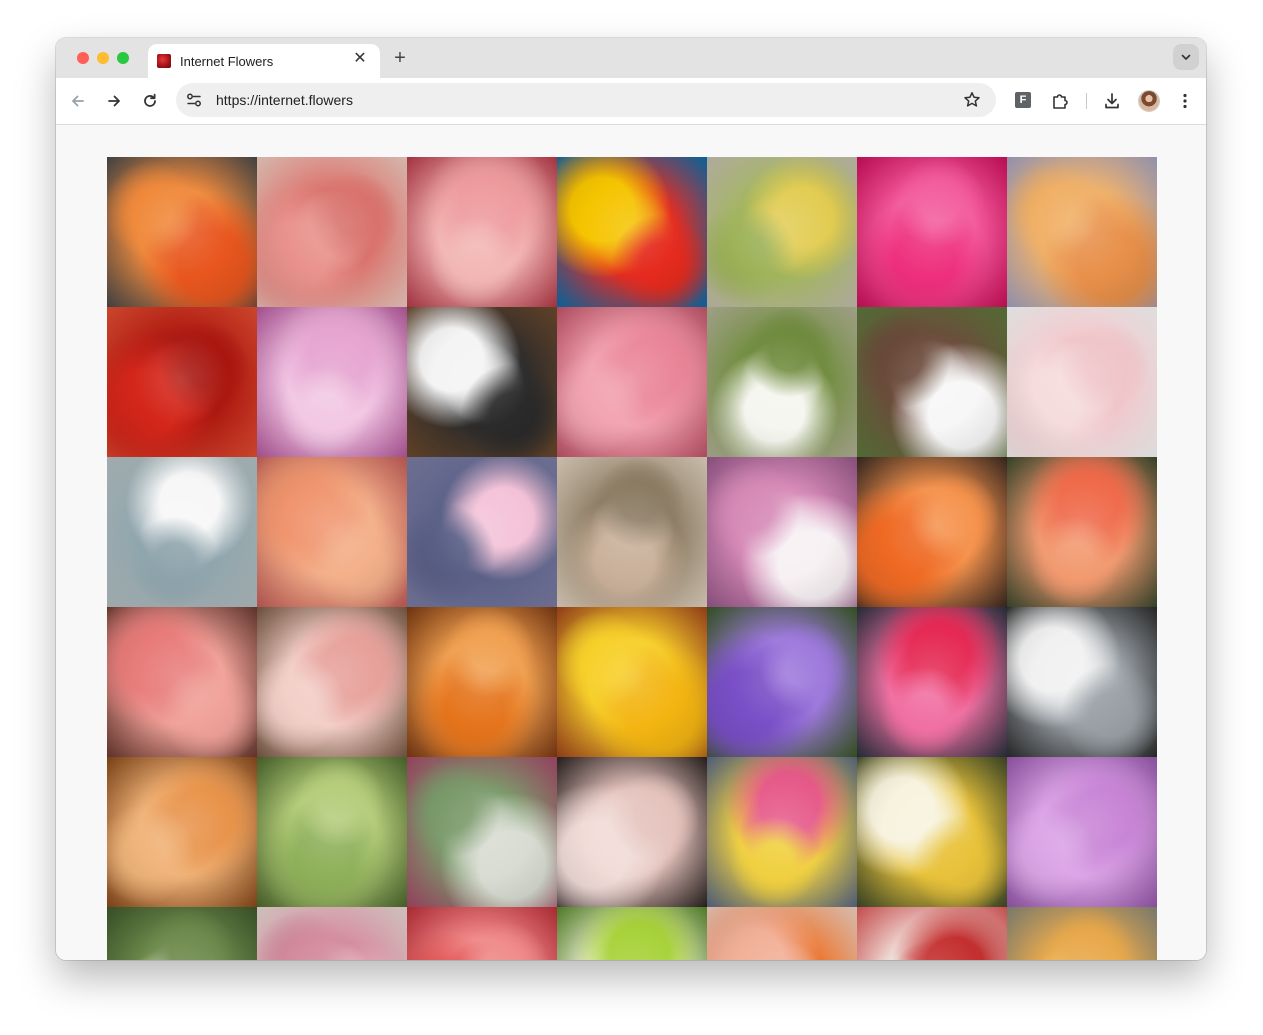 The image size is (1263, 1035). Describe the element at coordinates (1082, 232) in the screenshot. I see `flower-tile-blurry-orange-bouquet` at that location.